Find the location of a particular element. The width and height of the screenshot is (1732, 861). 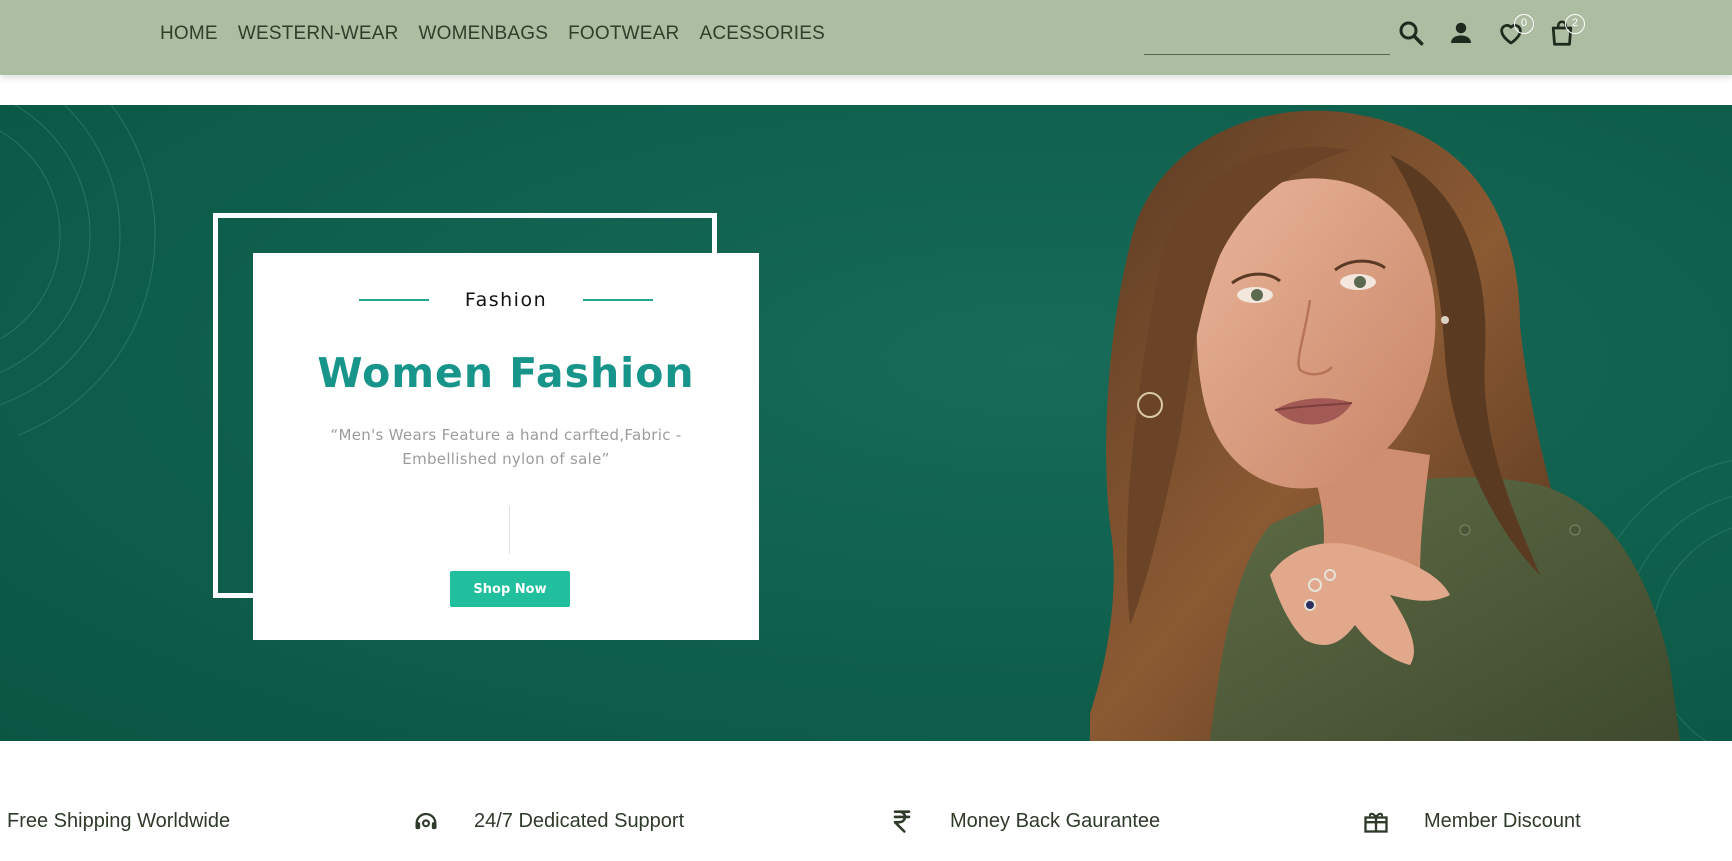

feature-free-shipping: Free Shipping Worldwide is located at coordinates (118, 821).